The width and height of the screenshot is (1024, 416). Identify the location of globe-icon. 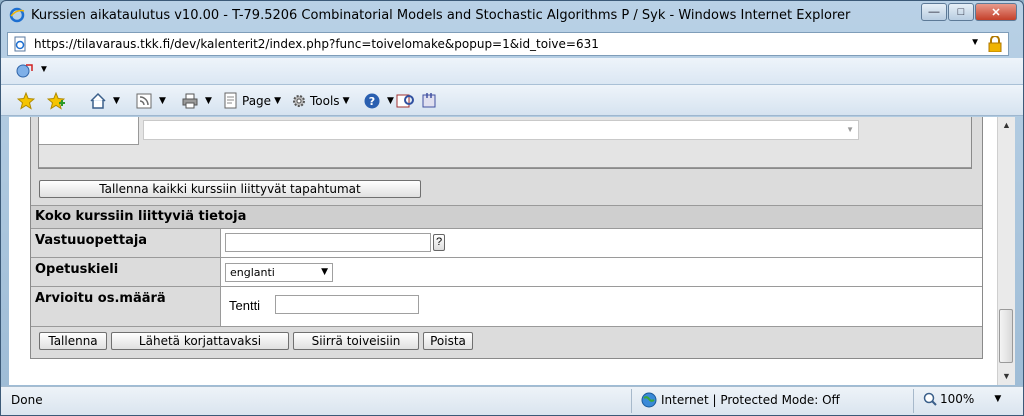
(649, 400).